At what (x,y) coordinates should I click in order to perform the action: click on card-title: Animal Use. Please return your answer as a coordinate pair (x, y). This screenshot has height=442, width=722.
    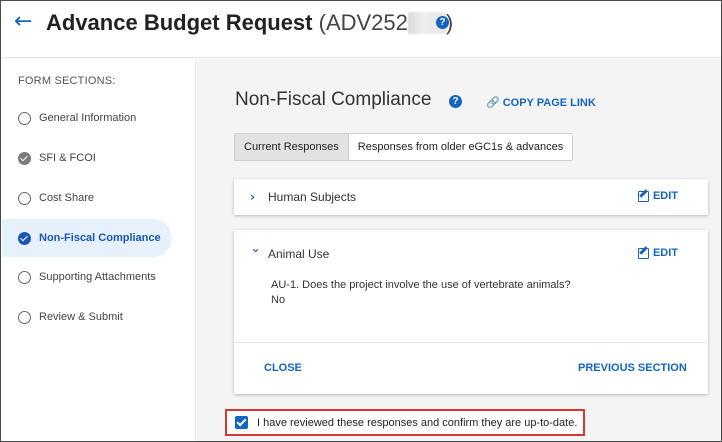
    Looking at the image, I should click on (299, 254).